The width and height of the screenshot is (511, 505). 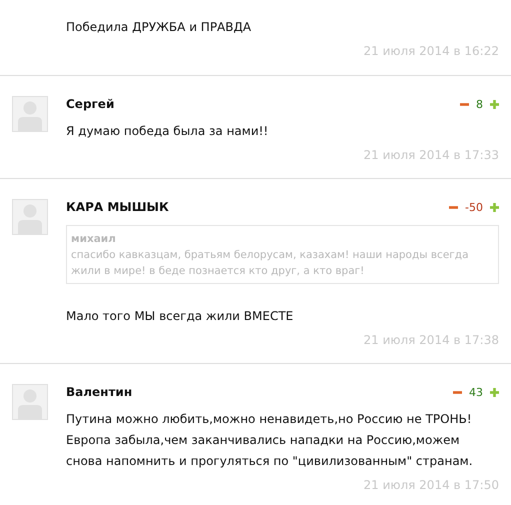 What do you see at coordinates (117, 207) in the screenshot?
I see `author-name: КАРА МЫШЫК` at bounding box center [117, 207].